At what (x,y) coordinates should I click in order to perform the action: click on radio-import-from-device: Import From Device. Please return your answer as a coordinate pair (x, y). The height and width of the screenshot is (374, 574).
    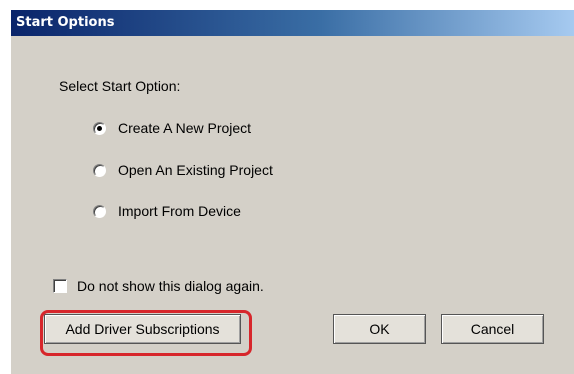
    Looking at the image, I should click on (167, 211).